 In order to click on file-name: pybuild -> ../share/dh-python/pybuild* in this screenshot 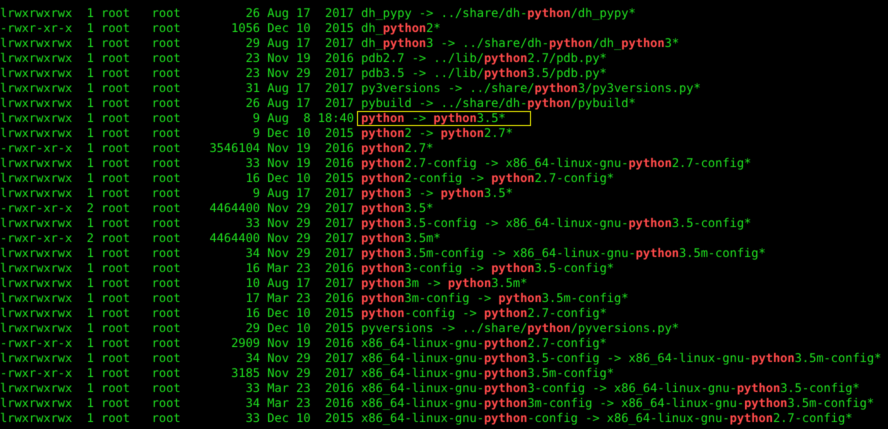, I will do `click(498, 103)`.